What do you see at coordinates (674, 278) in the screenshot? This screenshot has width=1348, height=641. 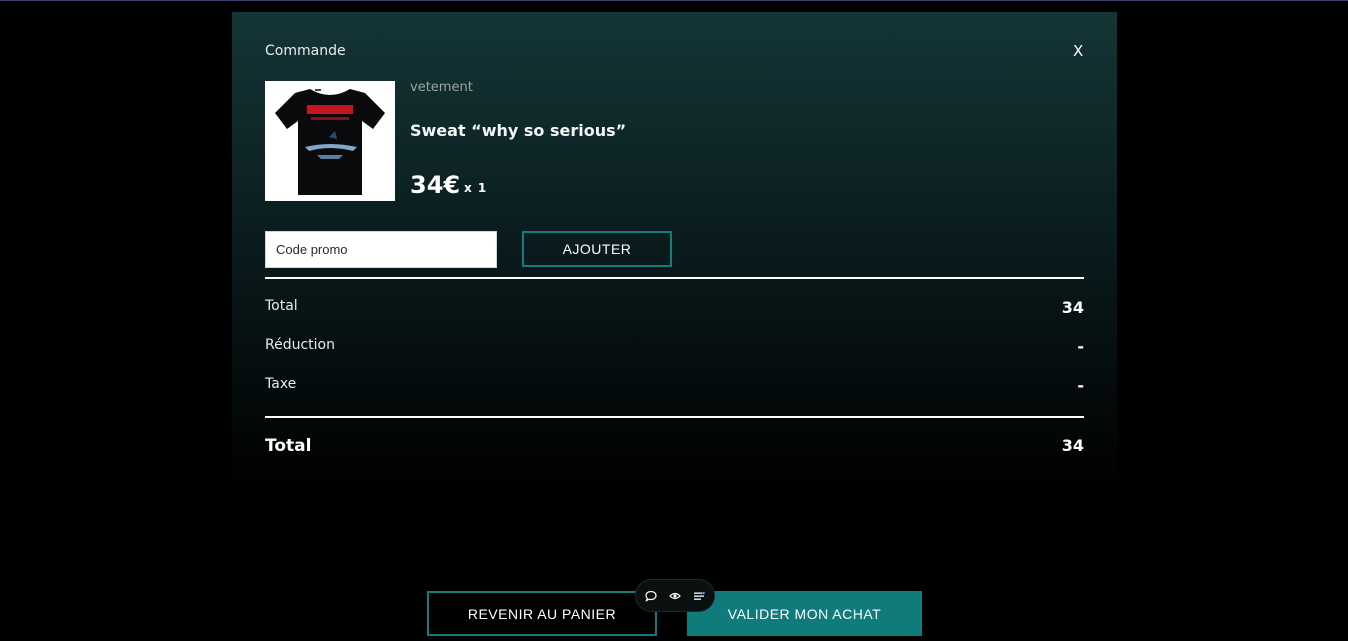 I see `summary-divider-top` at bounding box center [674, 278].